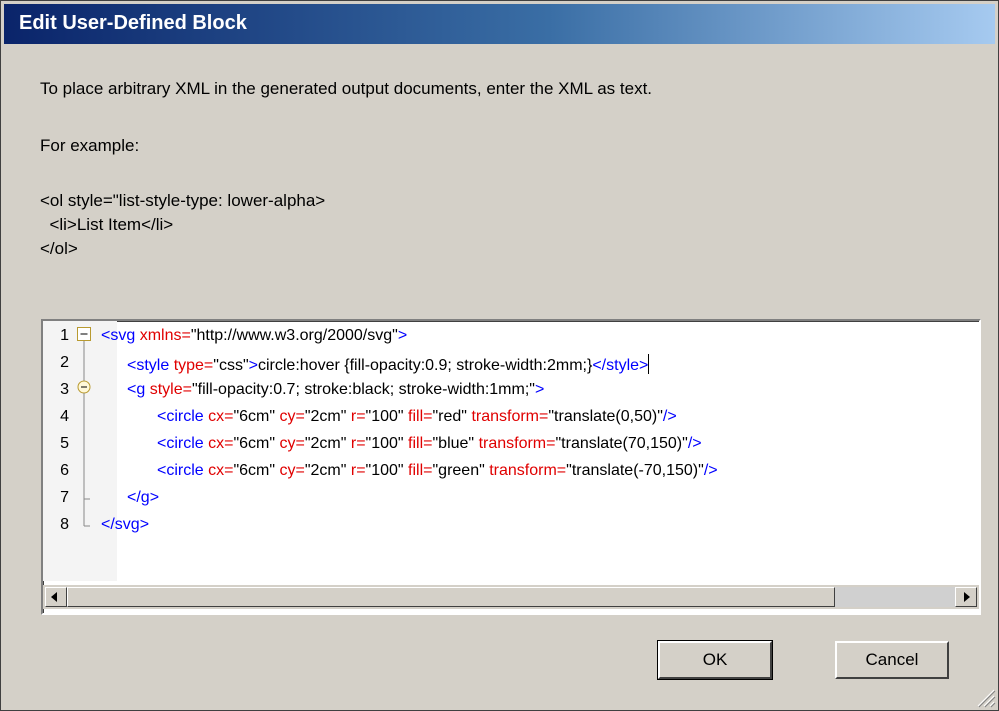 This screenshot has width=999, height=711. I want to click on code-token: xmlns=, so click(165, 335).